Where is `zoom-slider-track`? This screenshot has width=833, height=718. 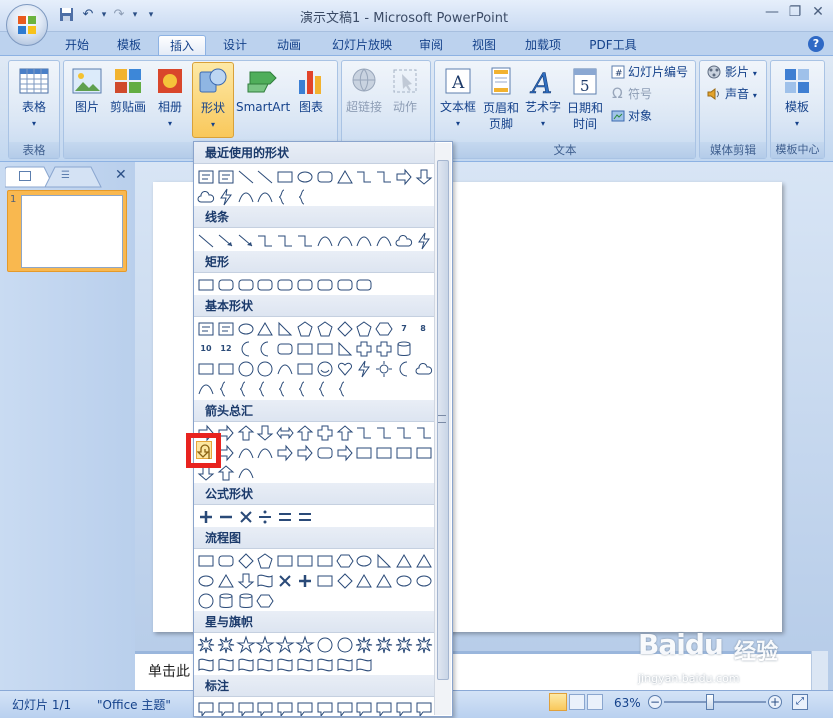 zoom-slider-track is located at coordinates (715, 702).